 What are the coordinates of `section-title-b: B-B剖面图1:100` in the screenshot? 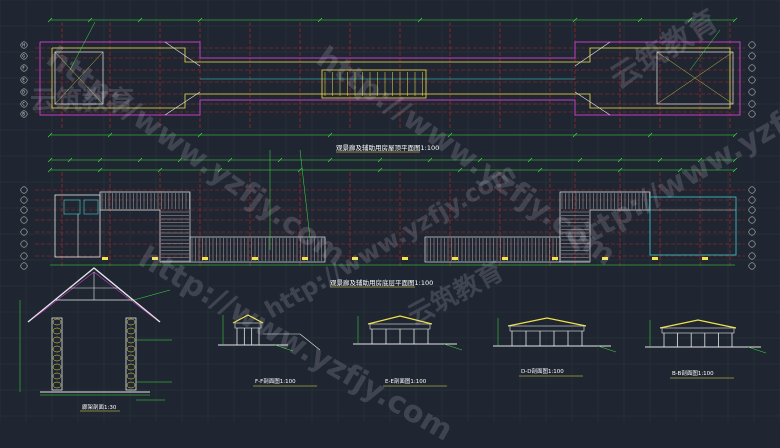 It's located at (693, 373).